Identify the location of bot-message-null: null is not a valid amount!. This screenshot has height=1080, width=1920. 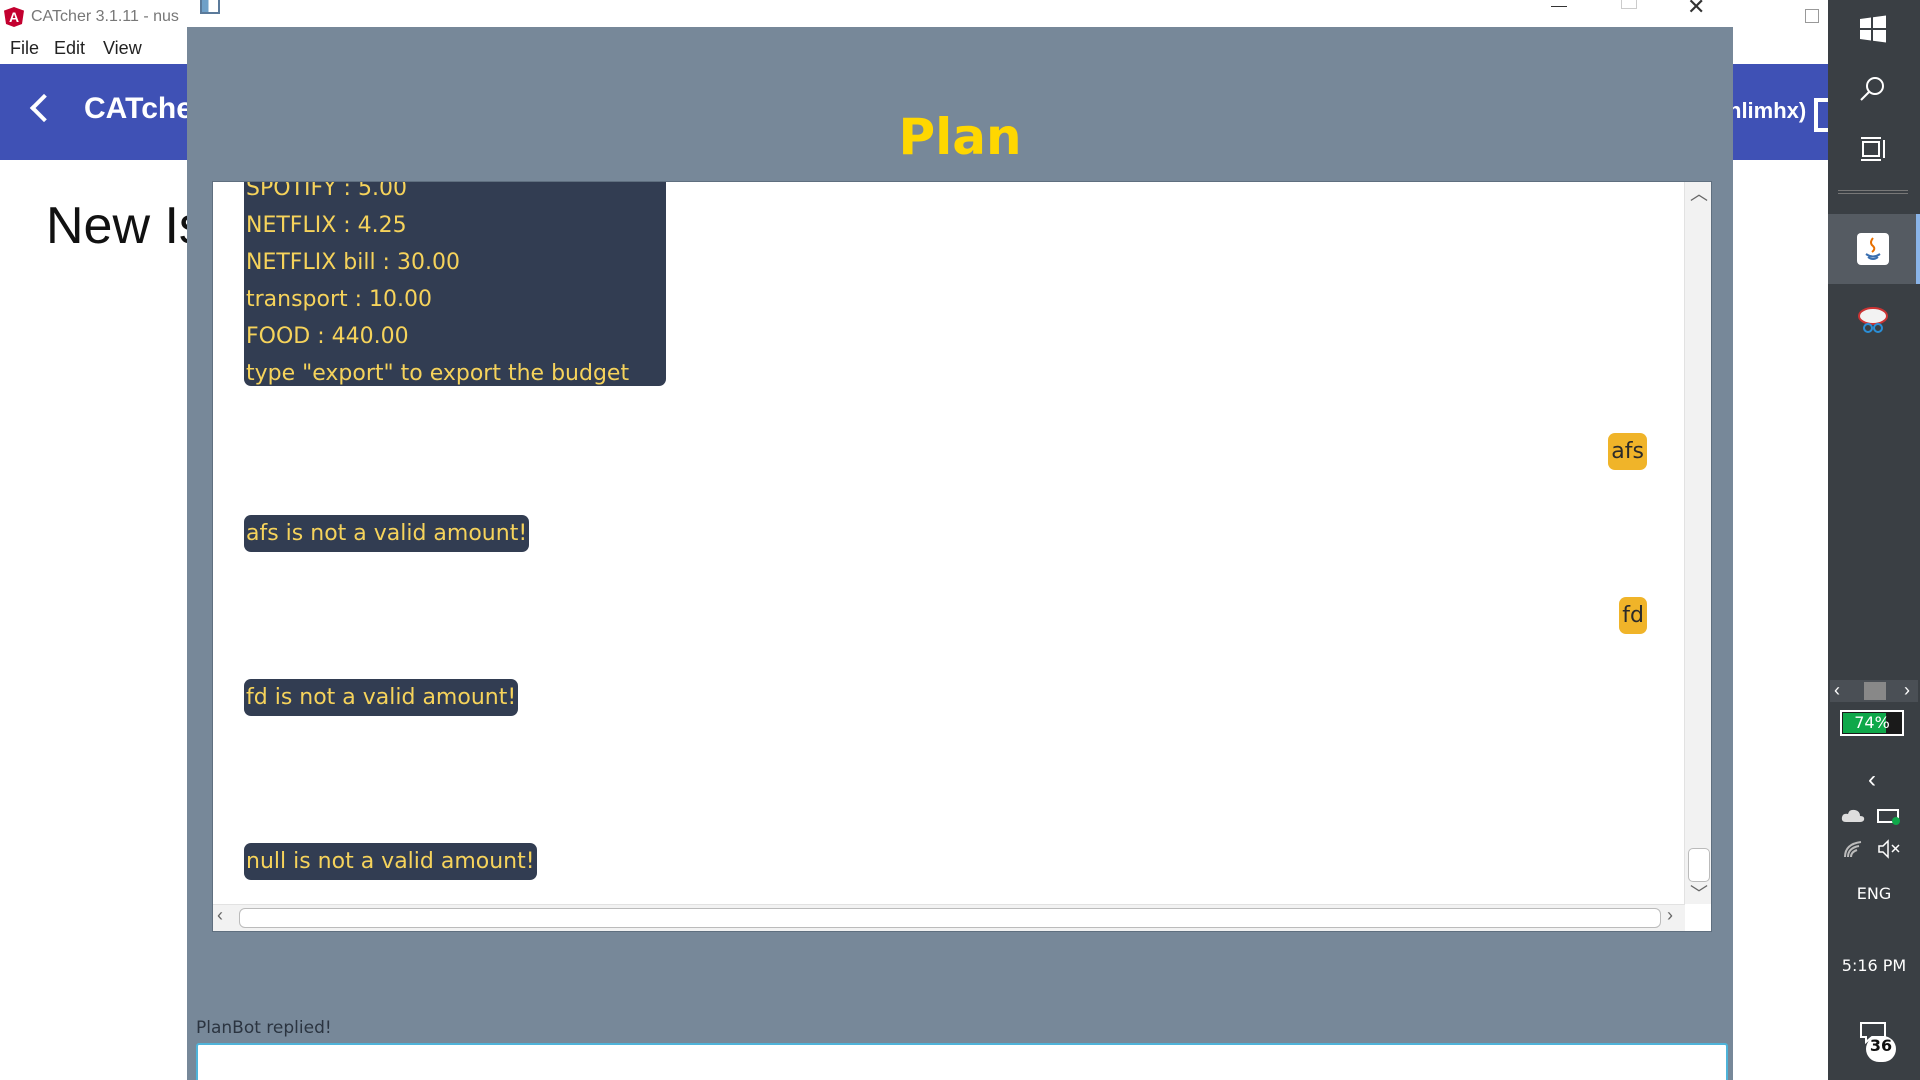
(390, 861).